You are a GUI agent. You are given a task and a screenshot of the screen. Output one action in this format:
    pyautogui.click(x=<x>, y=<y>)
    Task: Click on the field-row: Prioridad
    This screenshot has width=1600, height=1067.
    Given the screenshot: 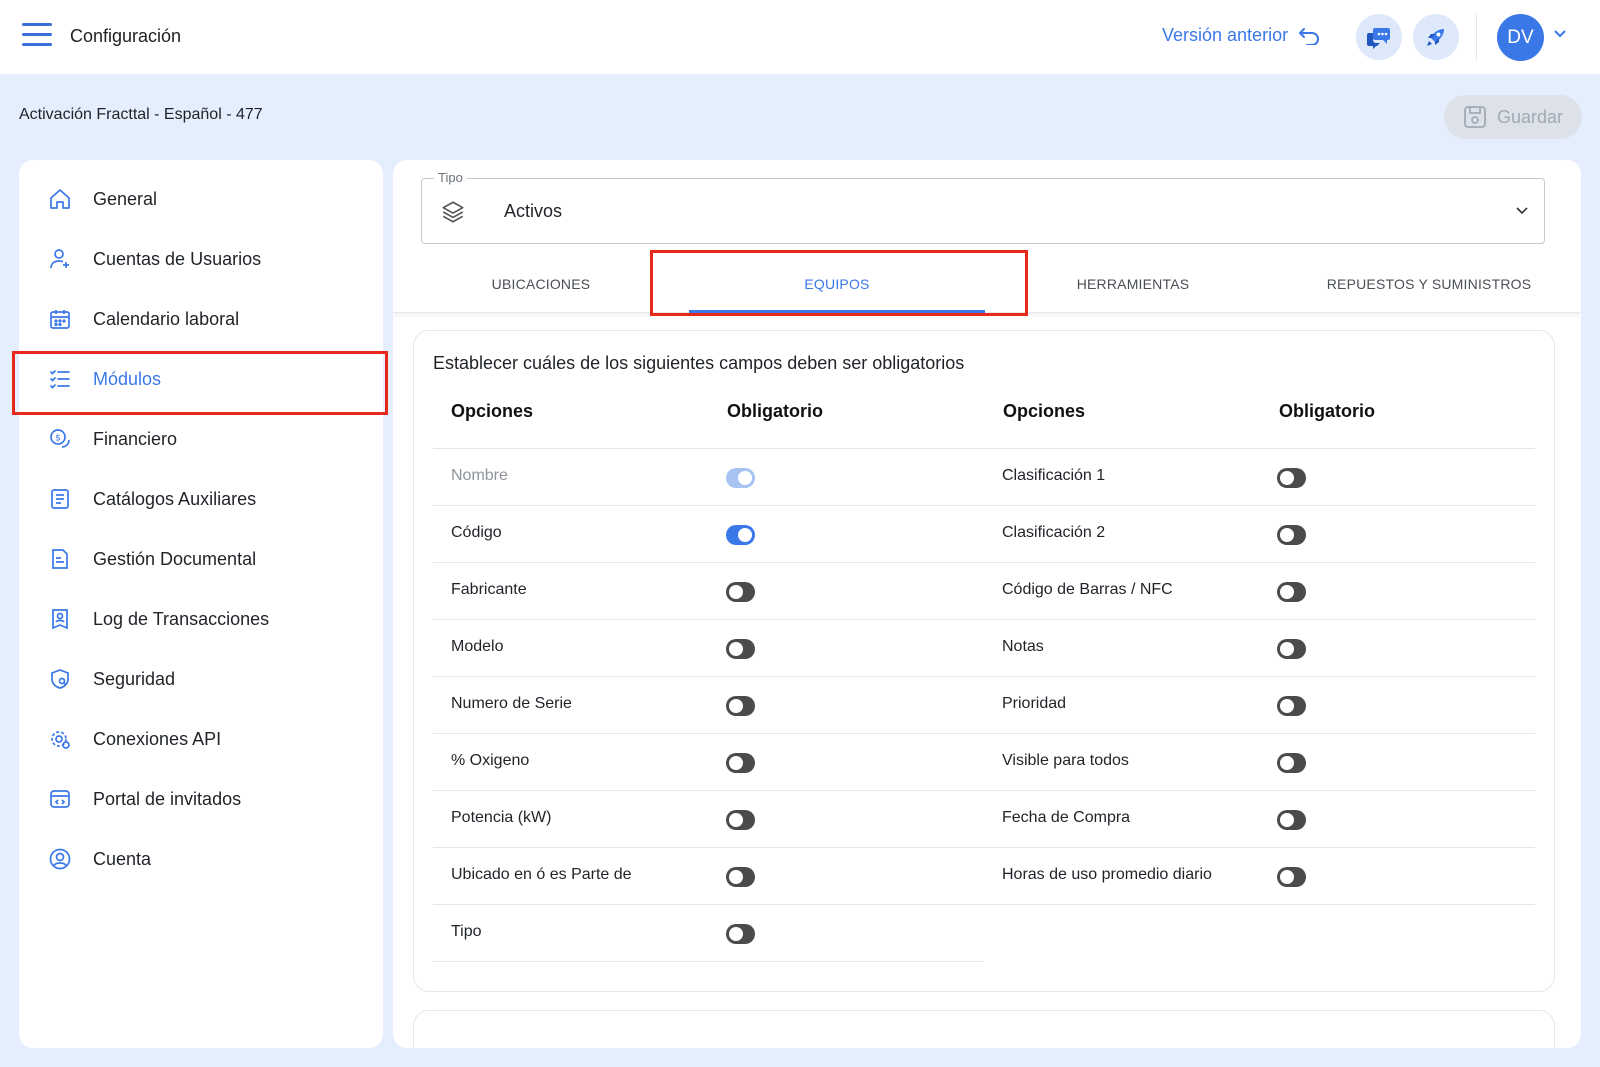 What is the action you would take?
    pyautogui.click(x=1259, y=704)
    